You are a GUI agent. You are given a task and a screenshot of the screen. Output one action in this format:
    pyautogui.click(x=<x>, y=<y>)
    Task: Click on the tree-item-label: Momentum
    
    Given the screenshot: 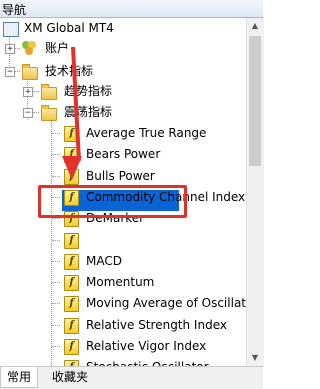 What is the action you would take?
    pyautogui.click(x=120, y=282)
    